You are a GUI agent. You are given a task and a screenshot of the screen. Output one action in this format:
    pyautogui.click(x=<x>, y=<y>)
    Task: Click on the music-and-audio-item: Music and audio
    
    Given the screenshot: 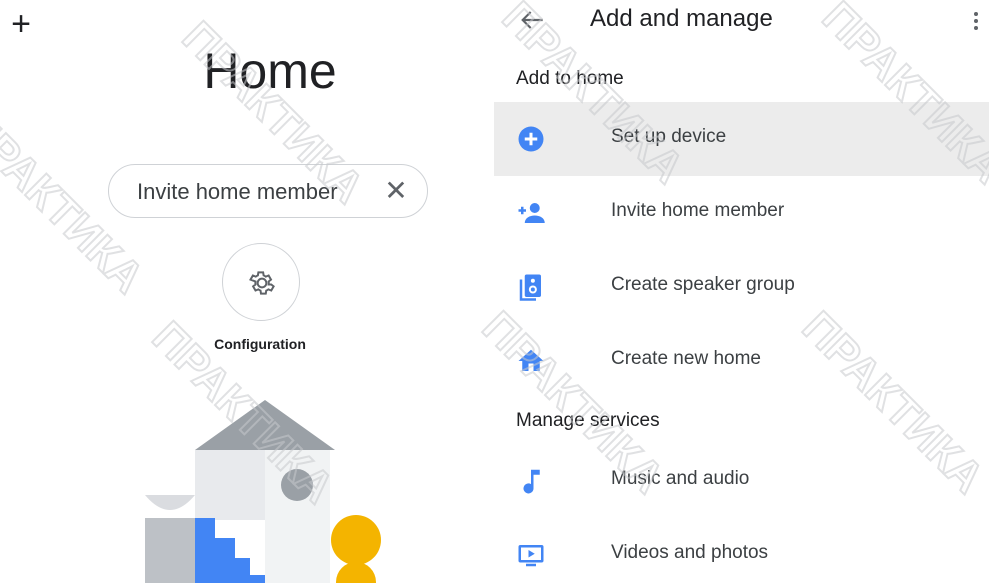 What is the action you would take?
    pyautogui.click(x=741, y=481)
    